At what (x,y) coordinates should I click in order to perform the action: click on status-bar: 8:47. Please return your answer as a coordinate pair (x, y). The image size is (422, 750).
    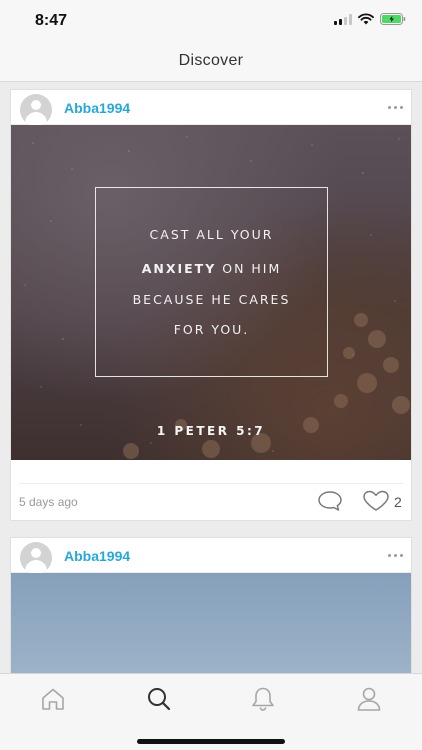
    Looking at the image, I should click on (211, 20).